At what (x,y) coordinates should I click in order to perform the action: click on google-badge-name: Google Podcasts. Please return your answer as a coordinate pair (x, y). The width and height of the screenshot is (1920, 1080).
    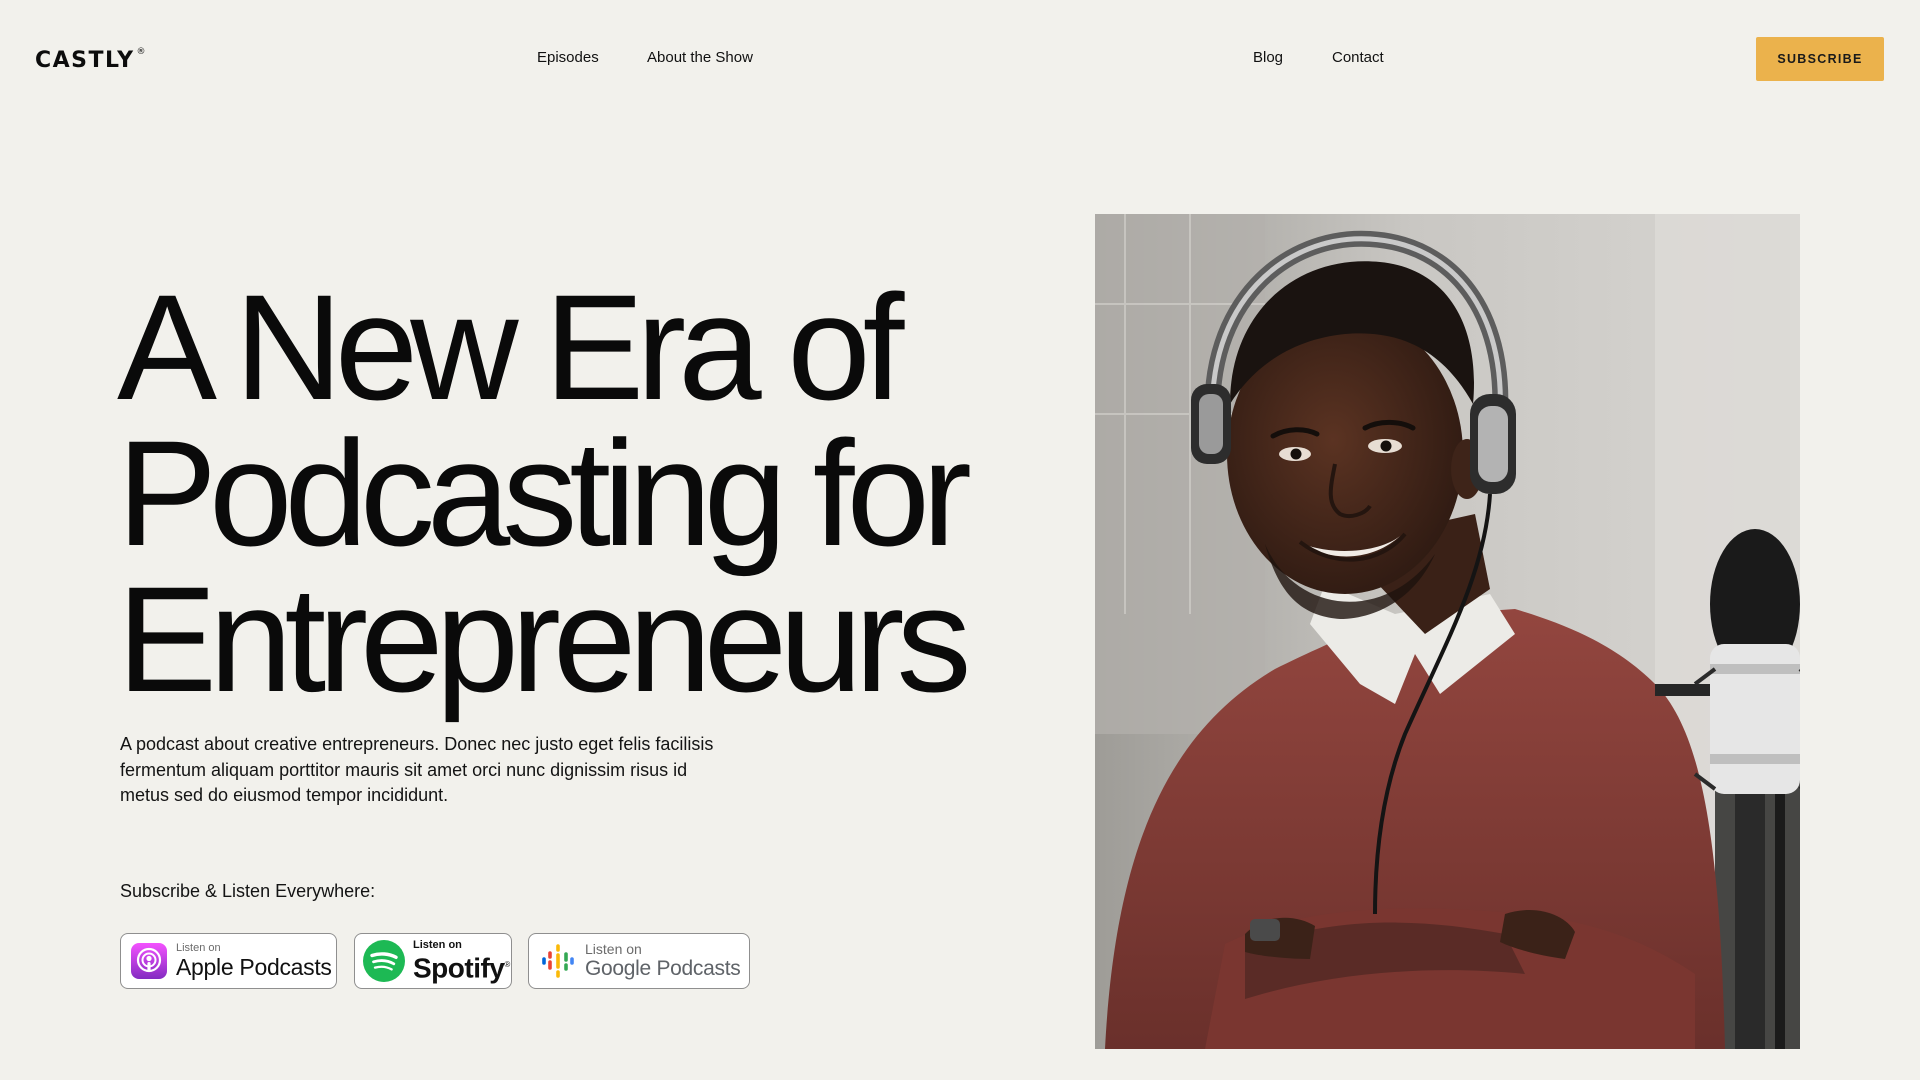
    Looking at the image, I should click on (663, 968).